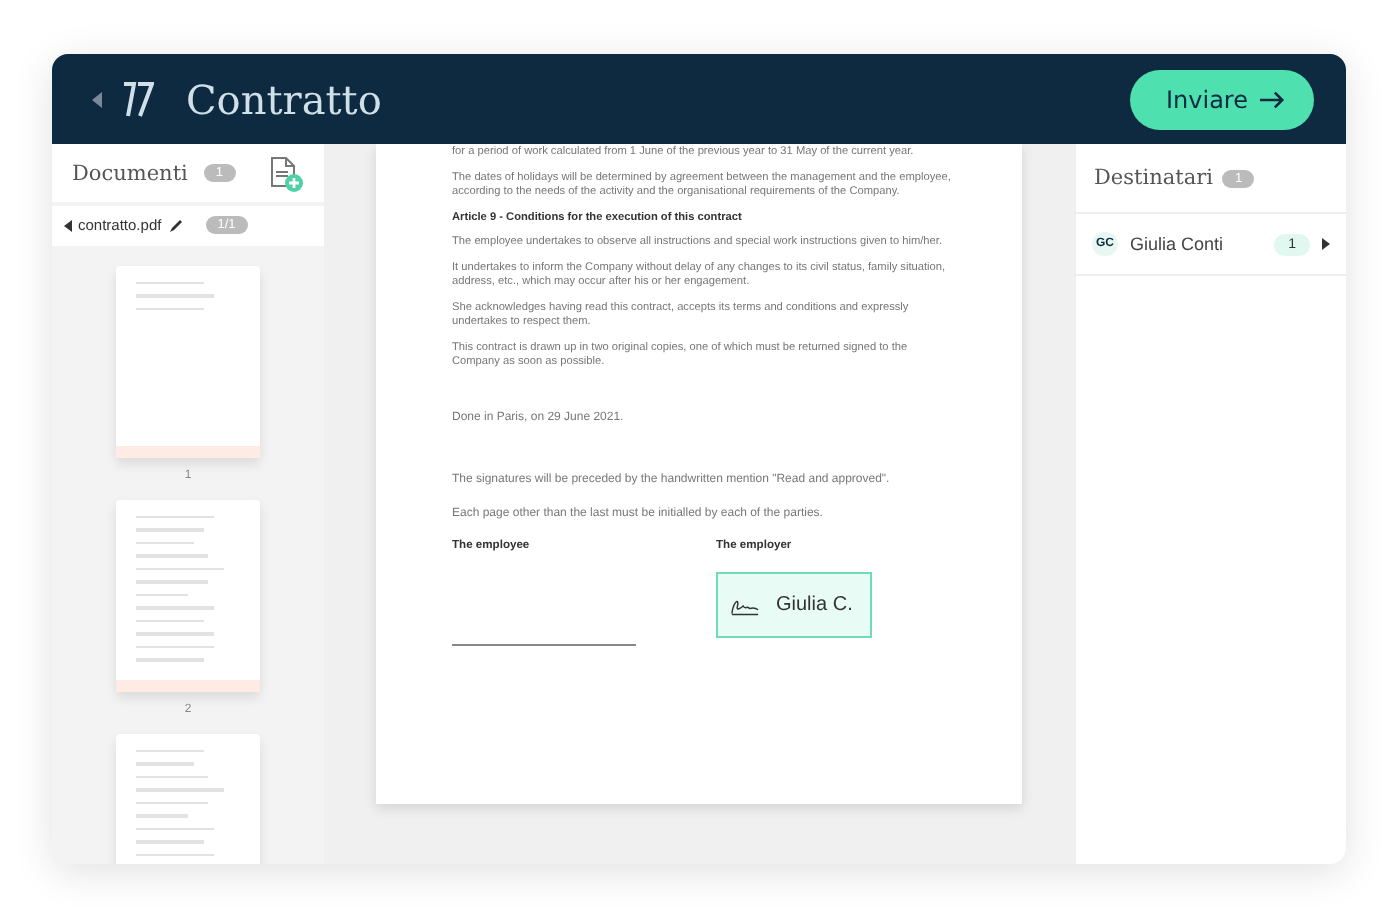  What do you see at coordinates (138, 99) in the screenshot?
I see `logo-icon` at bounding box center [138, 99].